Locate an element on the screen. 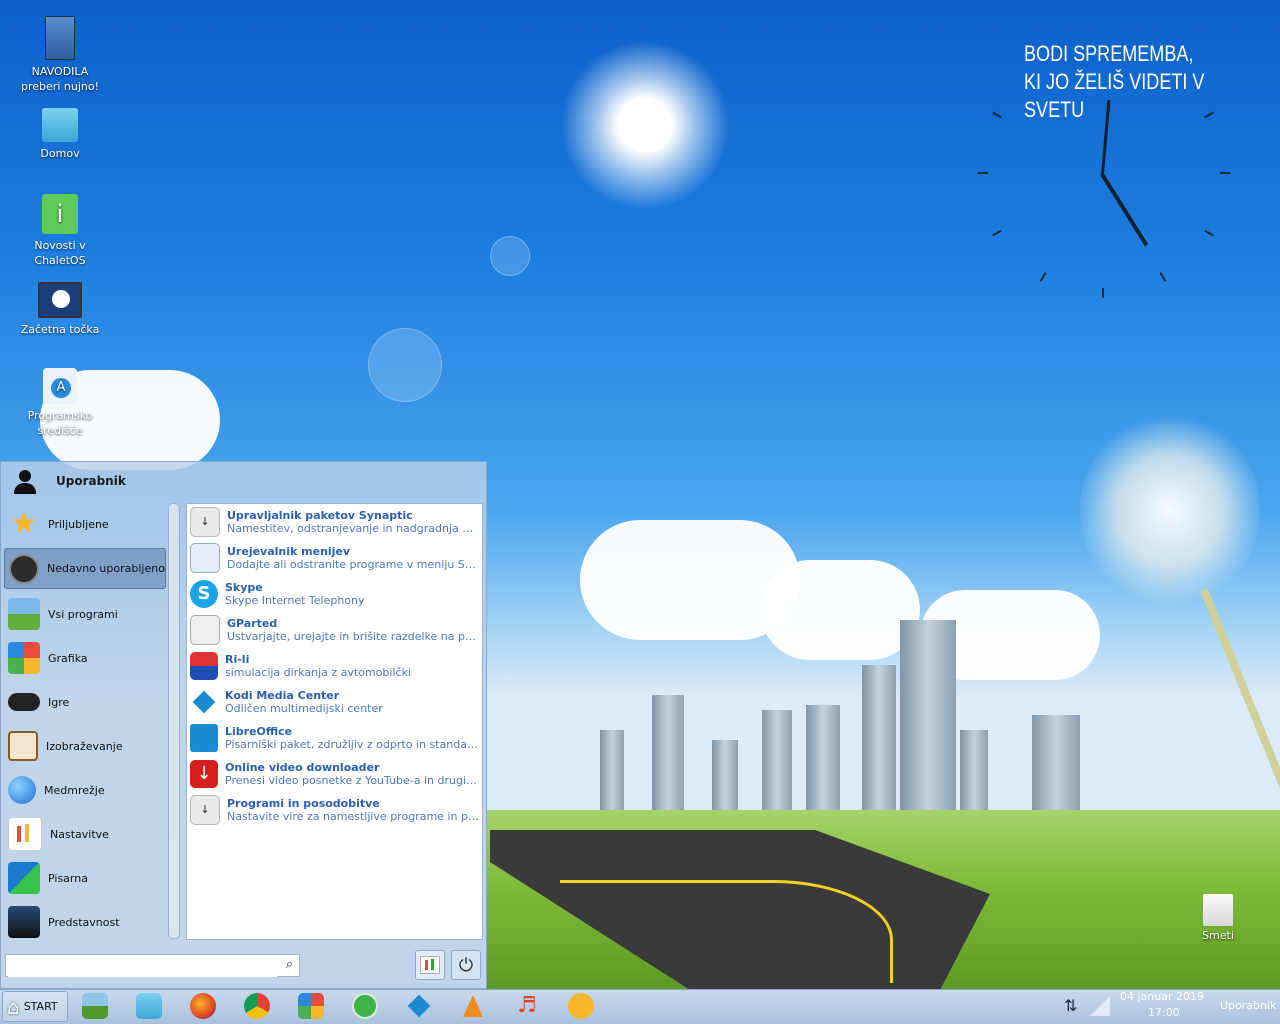  start-button: ⌂ START is located at coordinates (35, 1006).